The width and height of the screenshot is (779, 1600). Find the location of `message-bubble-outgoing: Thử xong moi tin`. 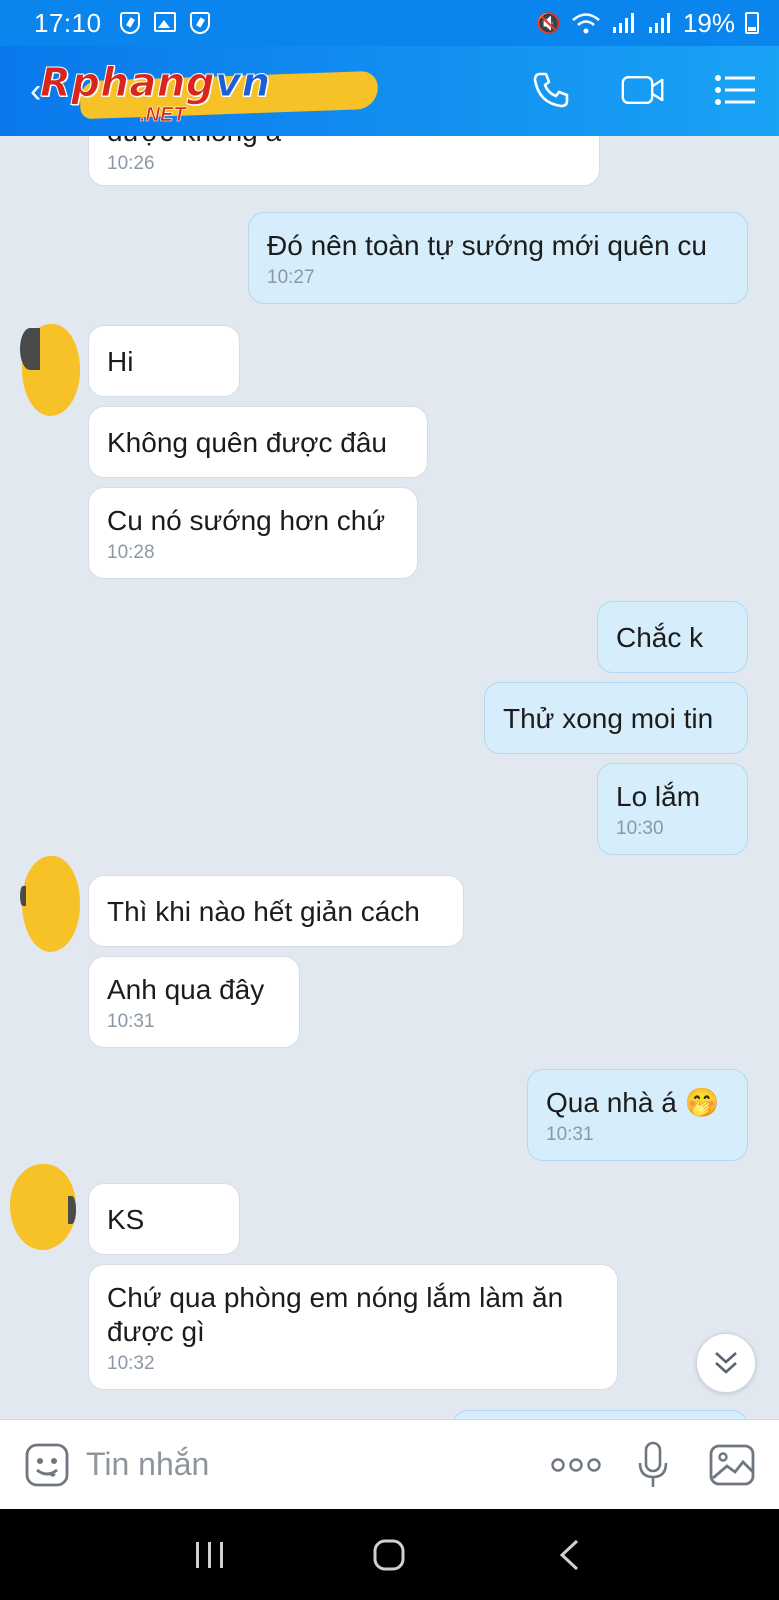

message-bubble-outgoing: Thử xong moi tin is located at coordinates (616, 718).